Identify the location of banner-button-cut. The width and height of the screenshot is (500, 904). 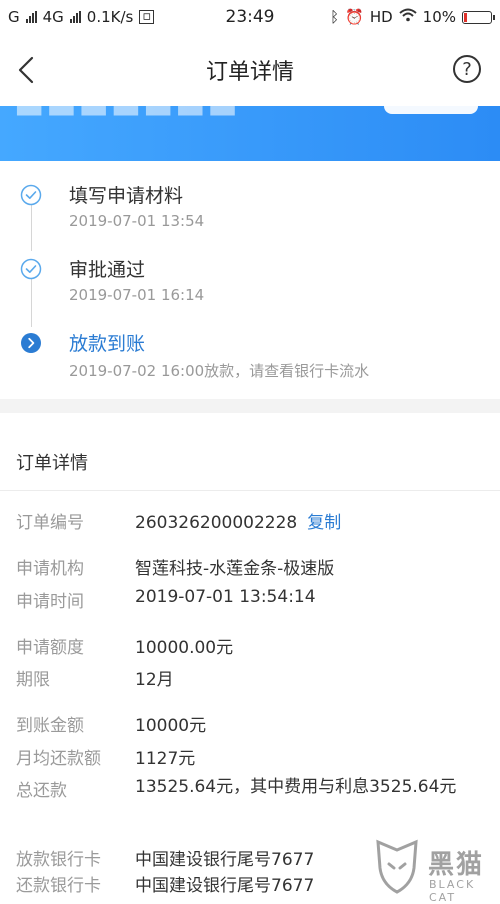
(431, 110).